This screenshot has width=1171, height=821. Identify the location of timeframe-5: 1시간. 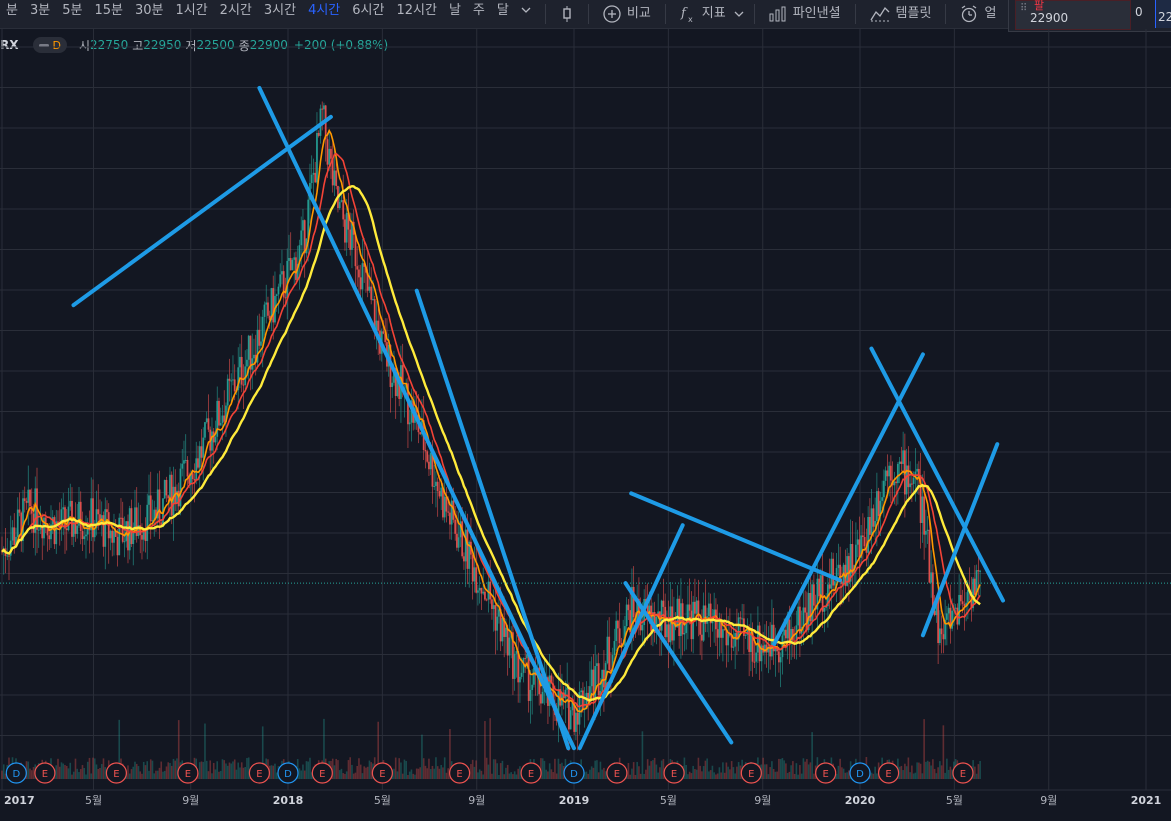
(191, 14).